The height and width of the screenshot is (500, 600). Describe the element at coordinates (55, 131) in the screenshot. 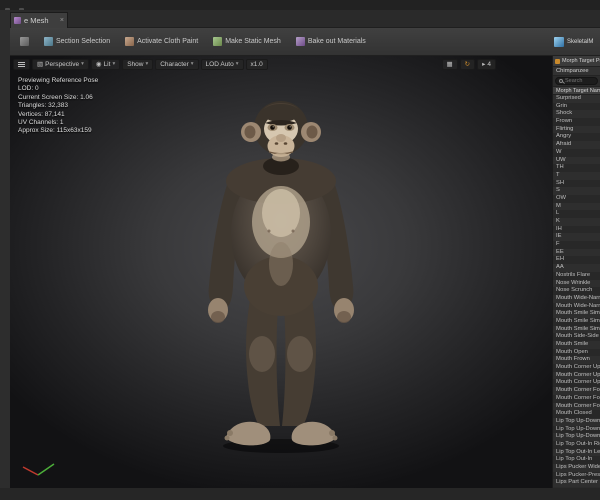

I see `viewport-stat-line: Approx Size: 115x63x159` at that location.